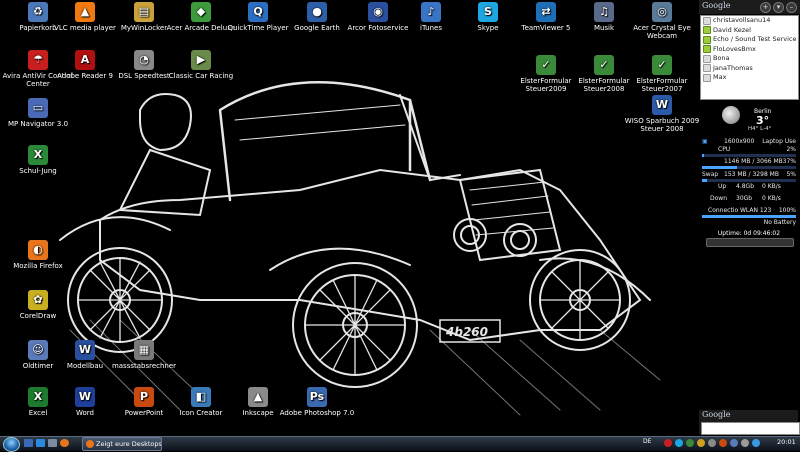 The width and height of the screenshot is (800, 452). What do you see at coordinates (85, 12) in the screenshot?
I see `vlc-cone-icon: ▲` at bounding box center [85, 12].